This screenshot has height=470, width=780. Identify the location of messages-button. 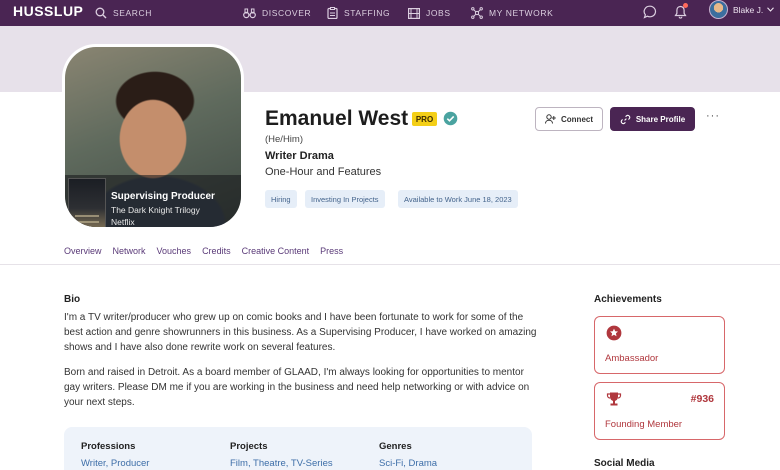
(650, 12).